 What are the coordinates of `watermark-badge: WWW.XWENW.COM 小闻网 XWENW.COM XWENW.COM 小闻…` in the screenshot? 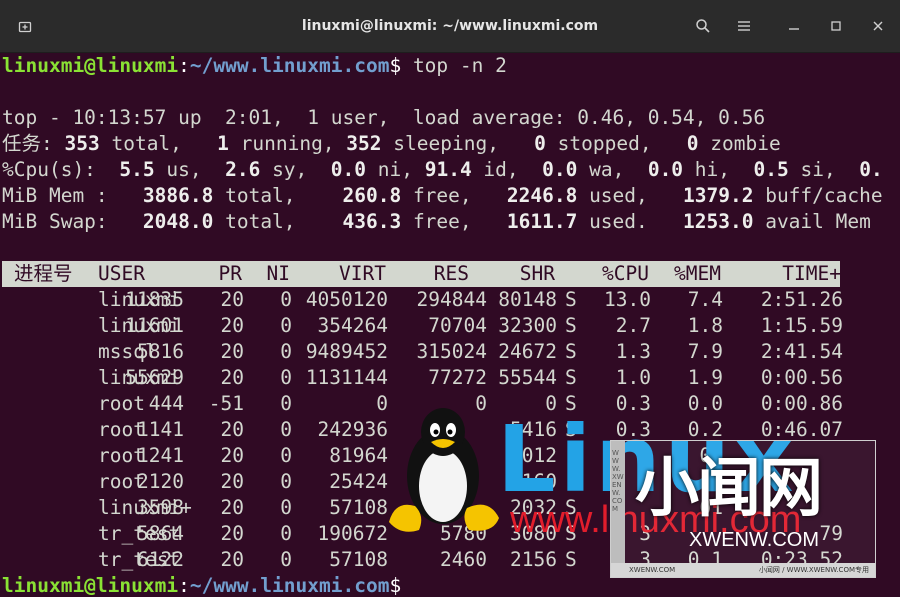 It's located at (743, 509).